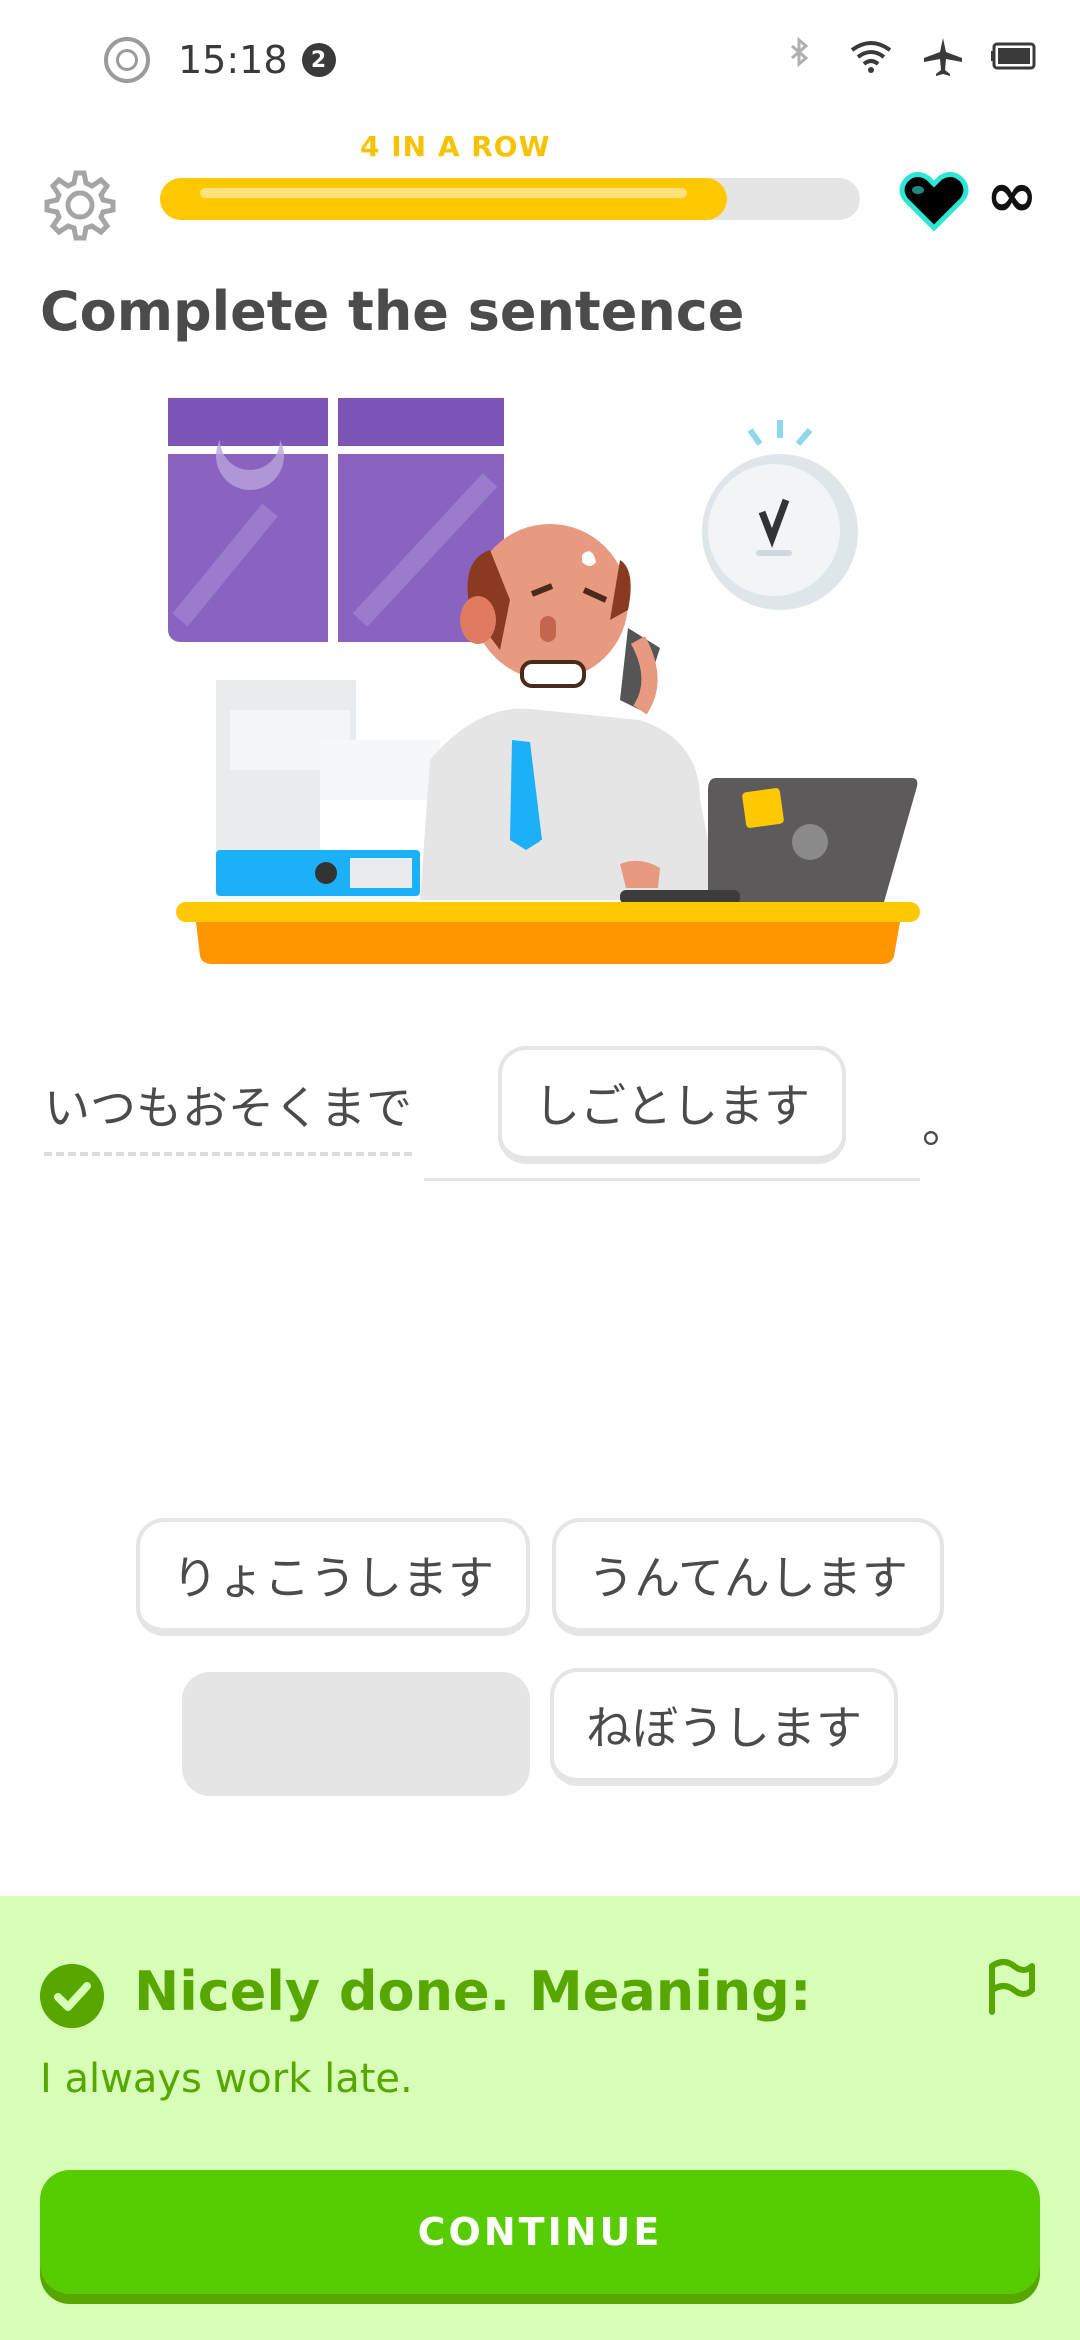  I want to click on bluetooth-icon, so click(800, 52).